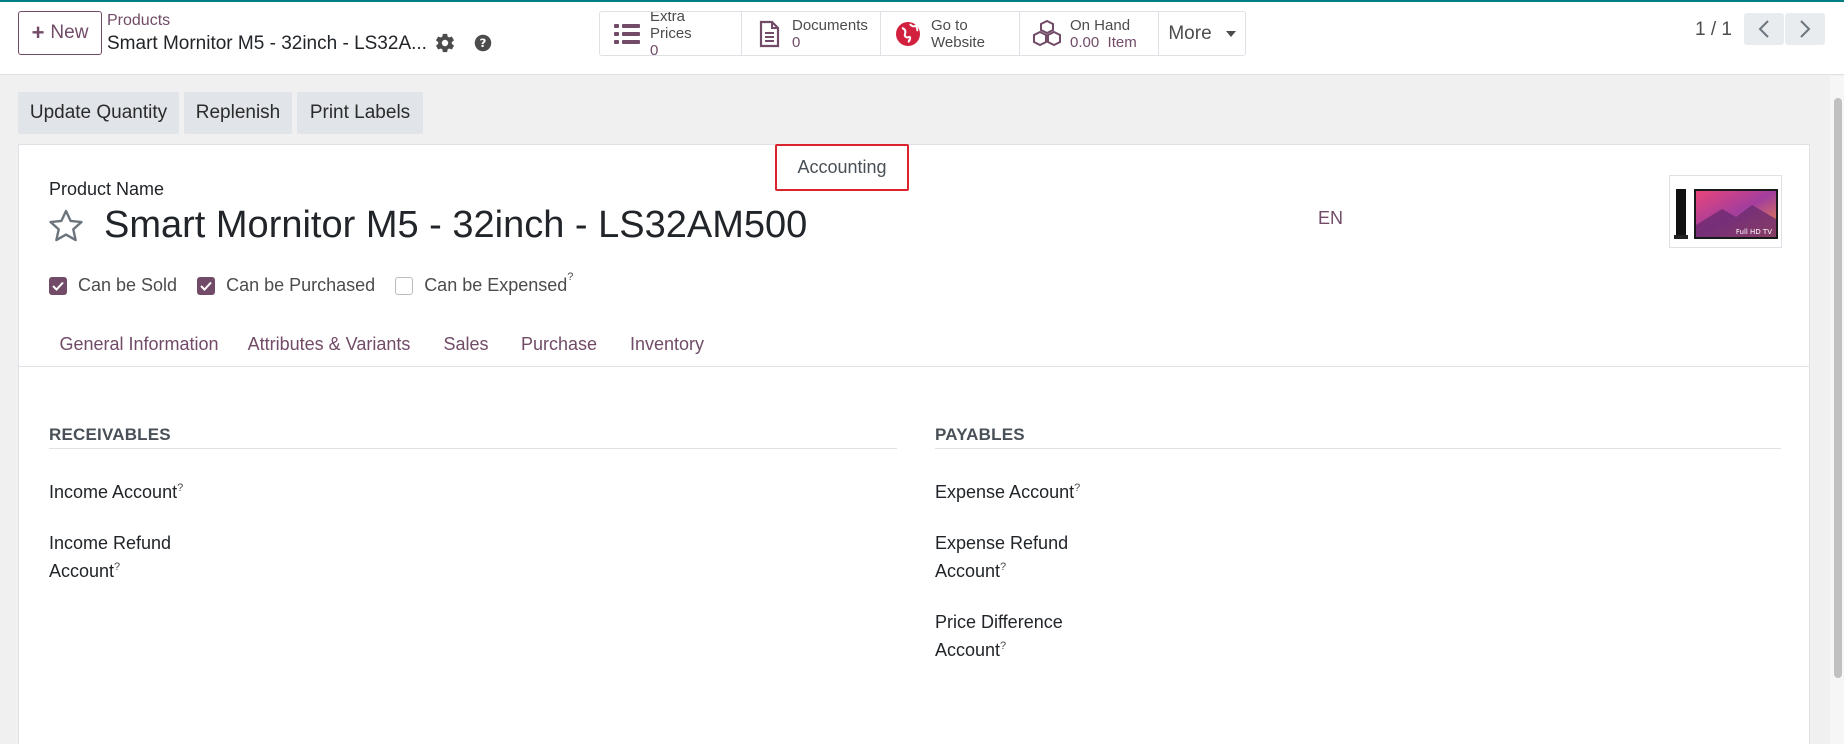 The width and height of the screenshot is (1844, 744). I want to click on tab-purchase: Purchase, so click(559, 344).